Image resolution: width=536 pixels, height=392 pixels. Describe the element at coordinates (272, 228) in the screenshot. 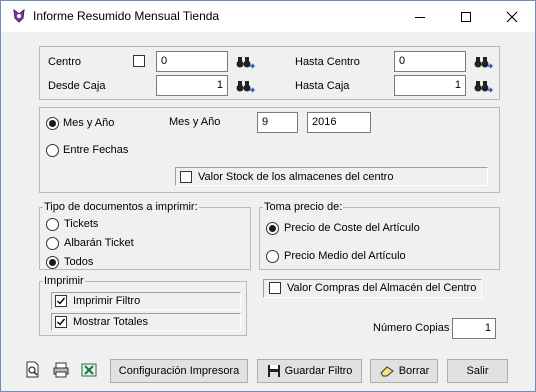

I see `precio-coste-radio` at that location.